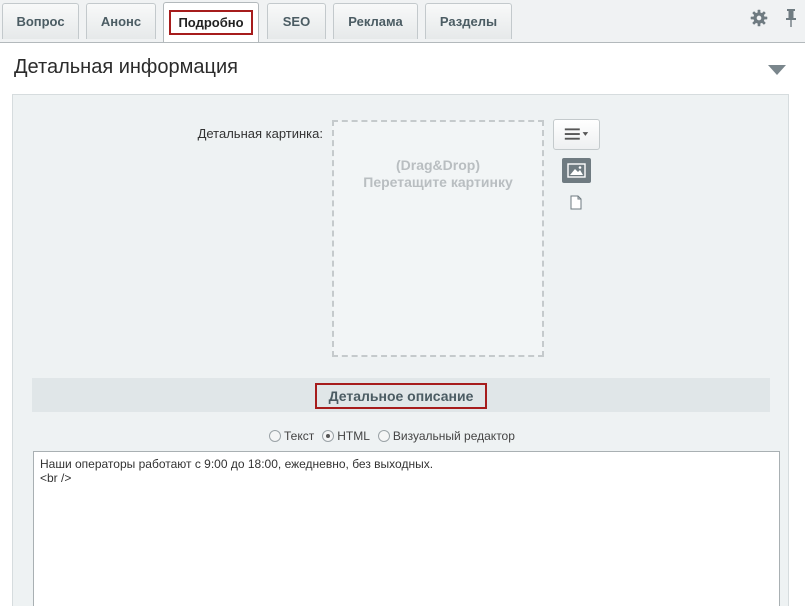  I want to click on mode-html-radio: HTML, so click(346, 436).